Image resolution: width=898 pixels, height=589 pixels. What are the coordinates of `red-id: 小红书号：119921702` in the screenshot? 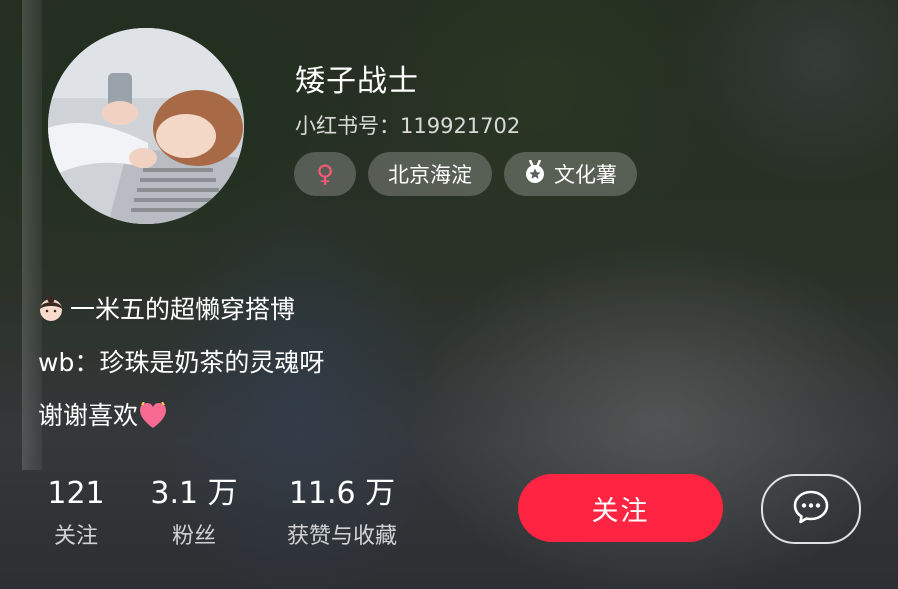 It's located at (407, 125).